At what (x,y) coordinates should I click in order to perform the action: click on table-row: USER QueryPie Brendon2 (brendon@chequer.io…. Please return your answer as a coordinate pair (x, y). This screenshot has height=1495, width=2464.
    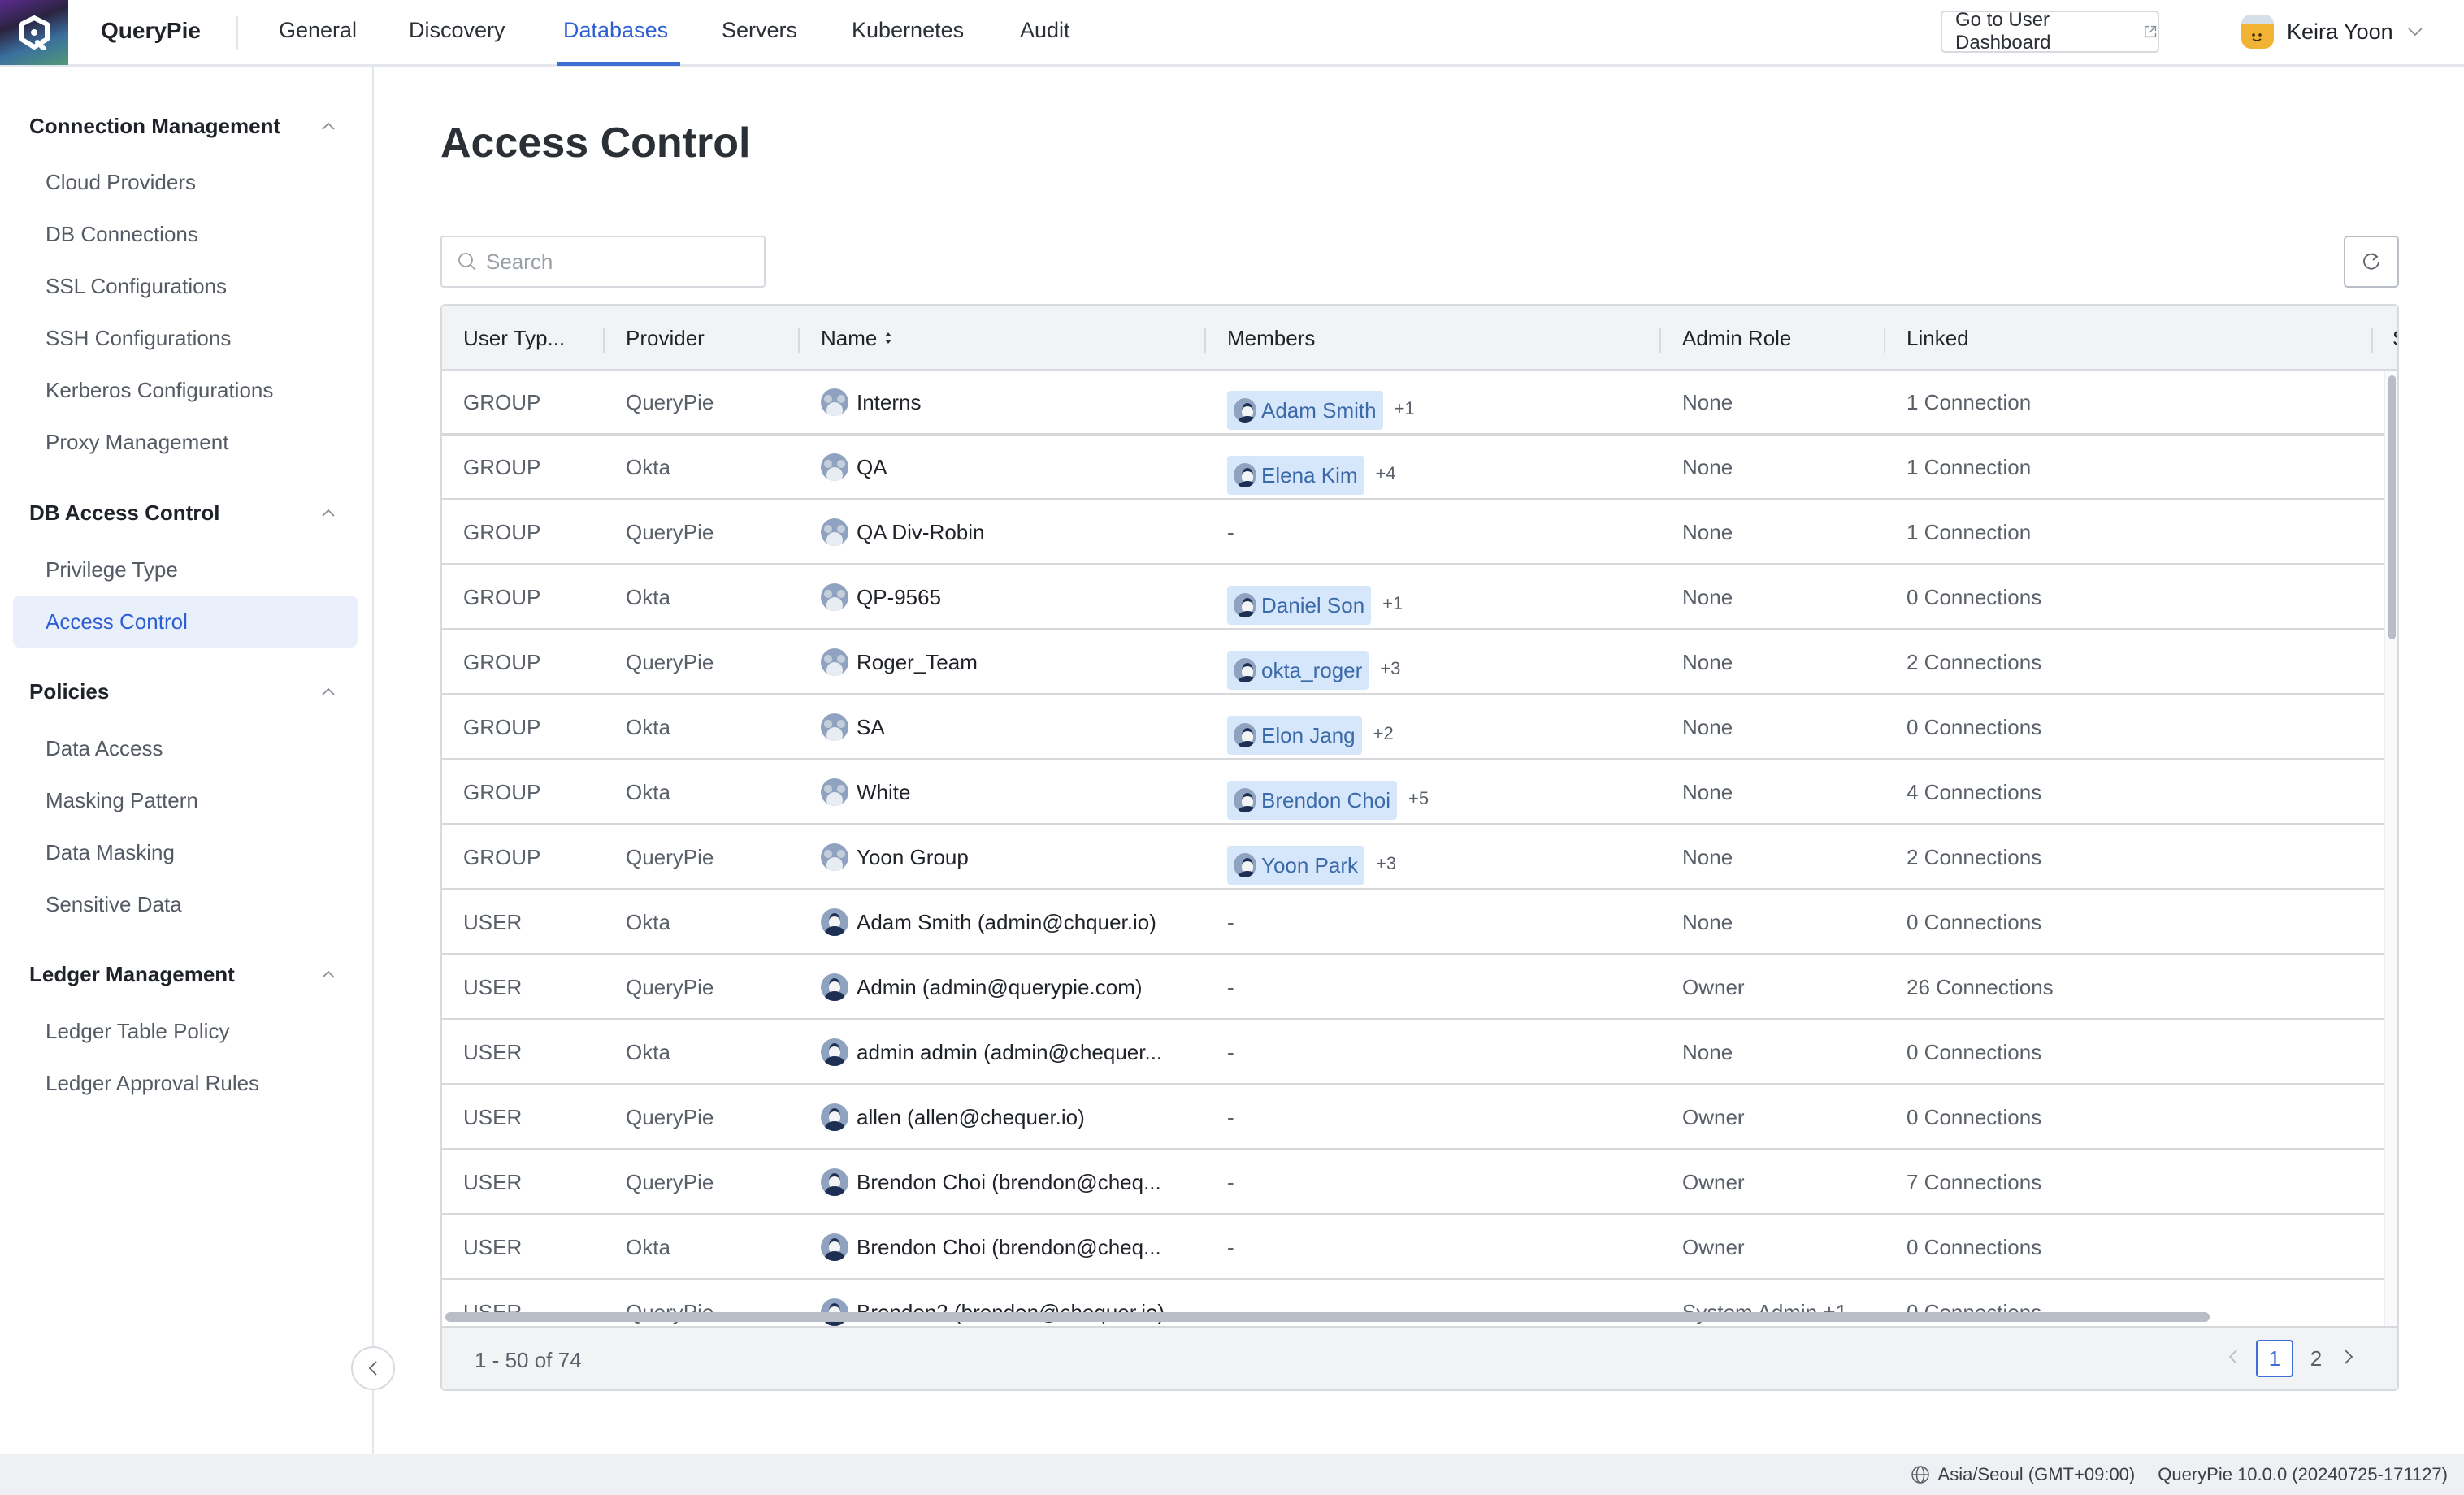
    Looking at the image, I should click on (1413, 1306).